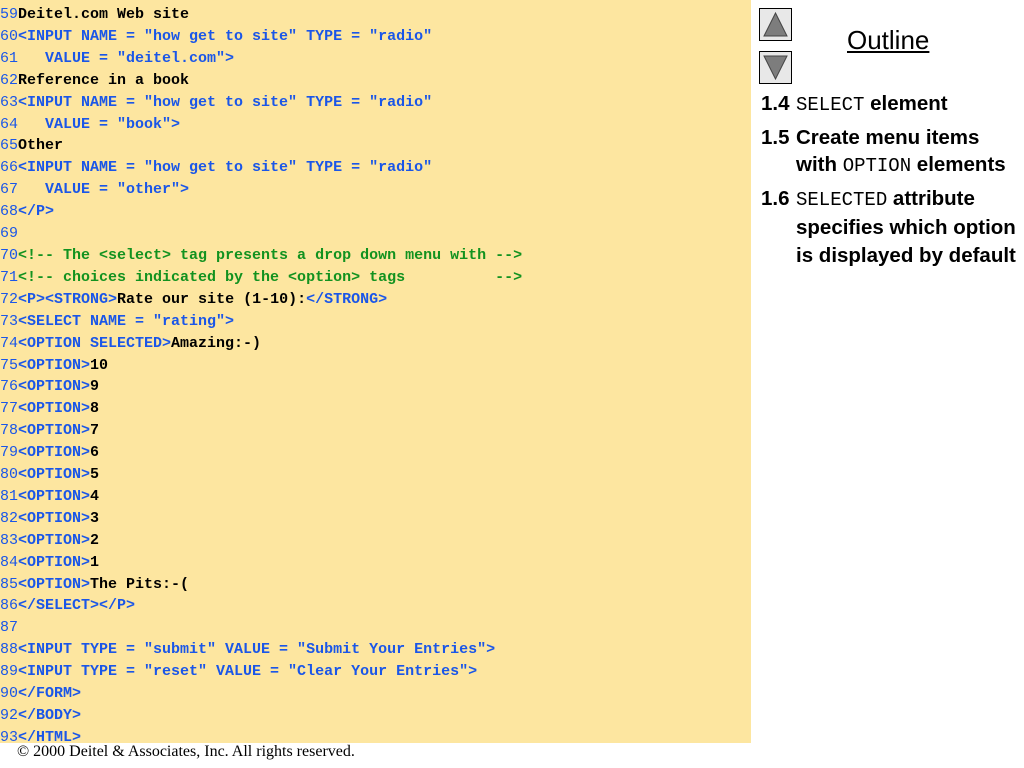 Image resolution: width=1024 pixels, height=768 pixels. Describe the element at coordinates (9, 255) in the screenshot. I see `line-number: 70` at that location.